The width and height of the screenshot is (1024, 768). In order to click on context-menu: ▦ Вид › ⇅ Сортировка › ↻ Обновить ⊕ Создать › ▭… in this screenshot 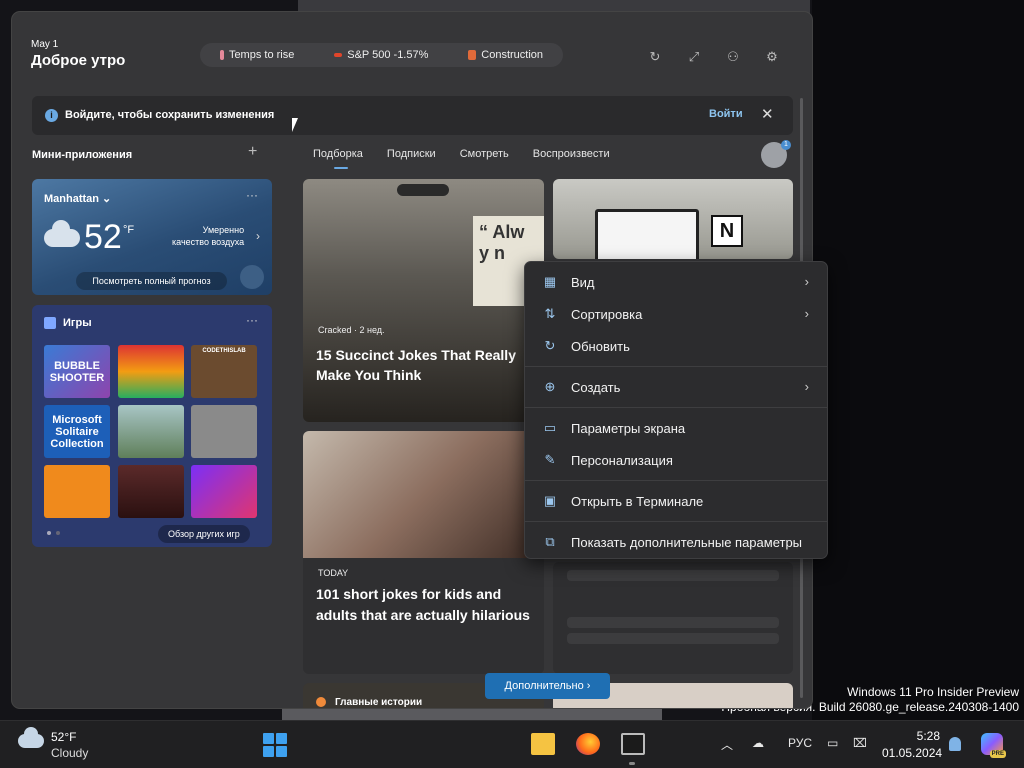, I will do `click(676, 410)`.